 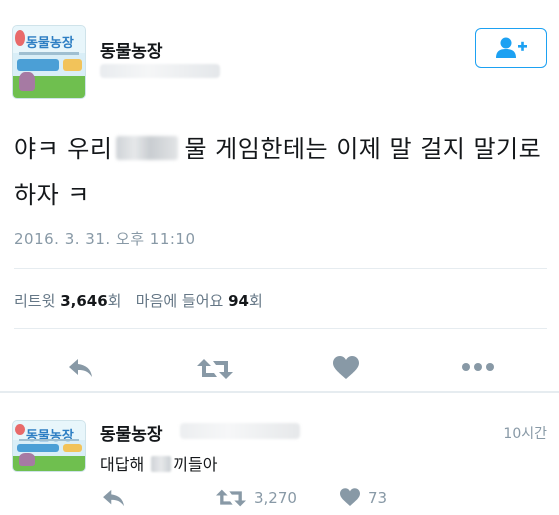 What do you see at coordinates (160, 71) in the screenshot?
I see `blurred-handle` at bounding box center [160, 71].